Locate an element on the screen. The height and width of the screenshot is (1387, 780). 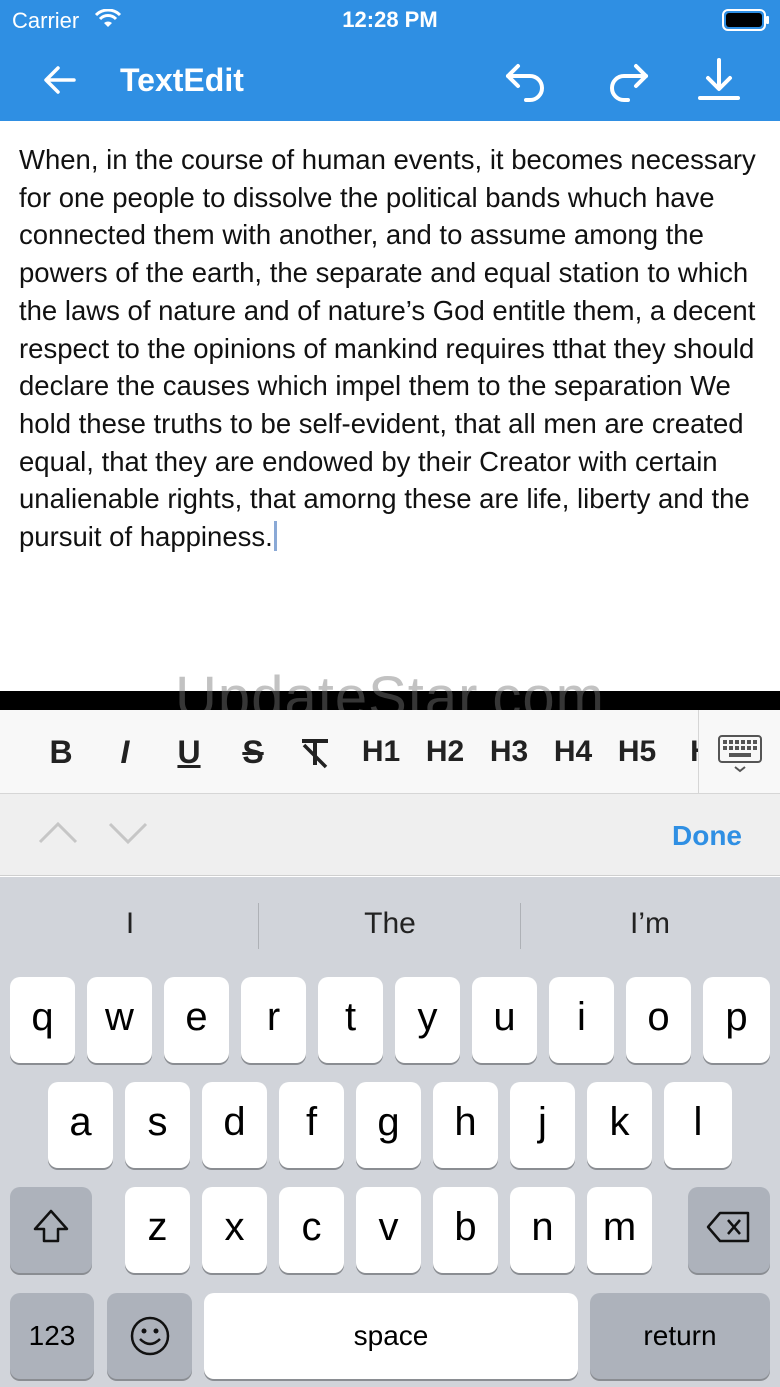
key-z: z is located at coordinates (157, 1230).